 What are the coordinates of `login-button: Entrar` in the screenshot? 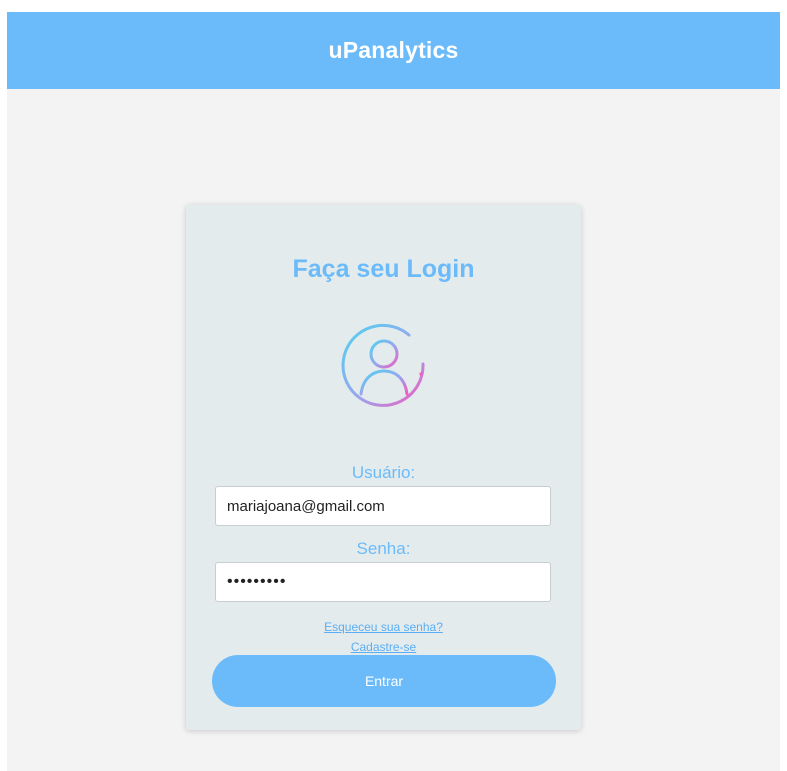 It's located at (384, 681).